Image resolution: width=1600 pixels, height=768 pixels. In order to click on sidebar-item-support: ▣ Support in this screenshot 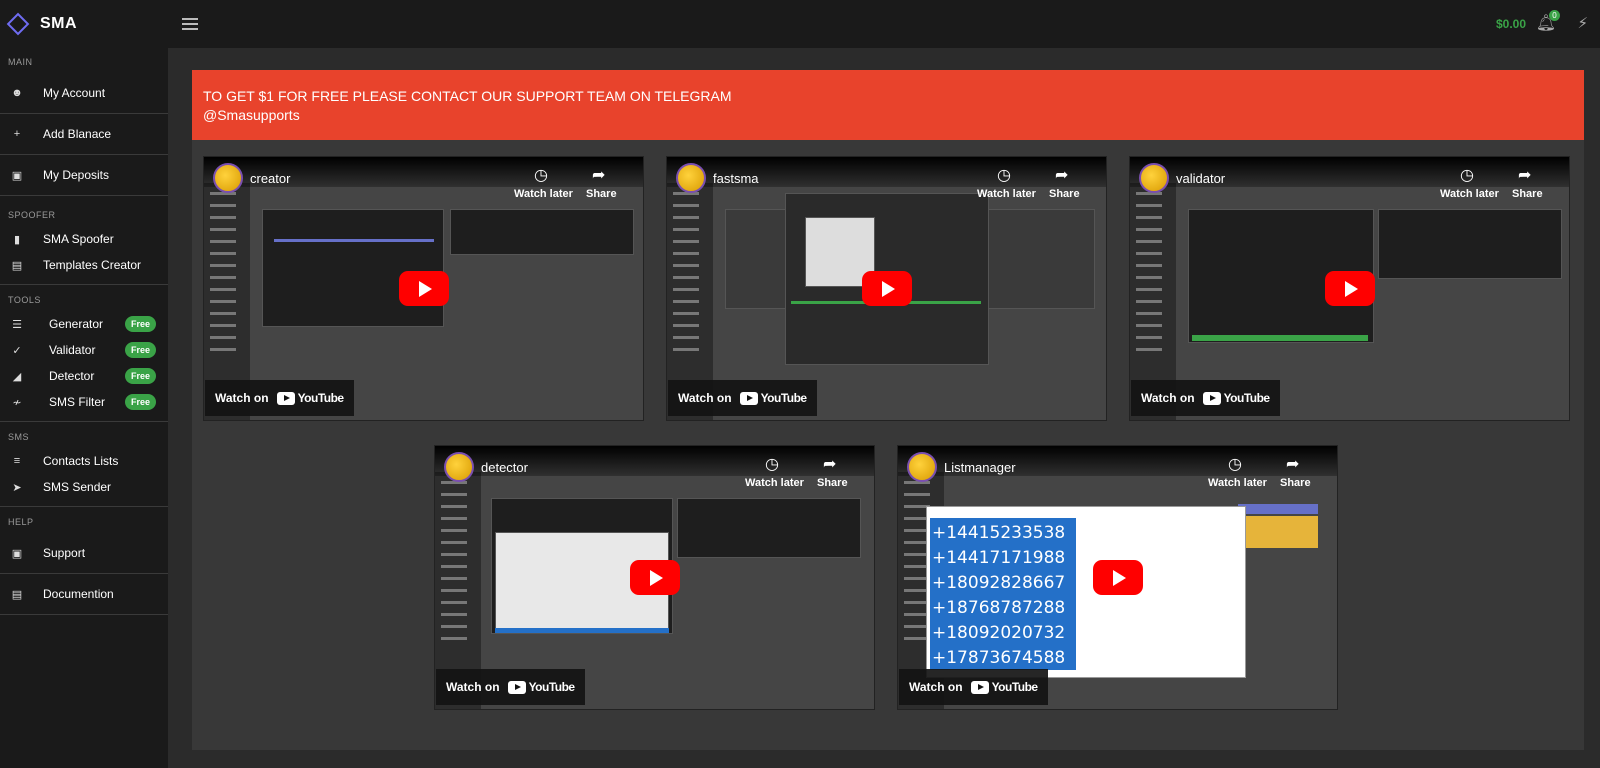, I will do `click(84, 553)`.